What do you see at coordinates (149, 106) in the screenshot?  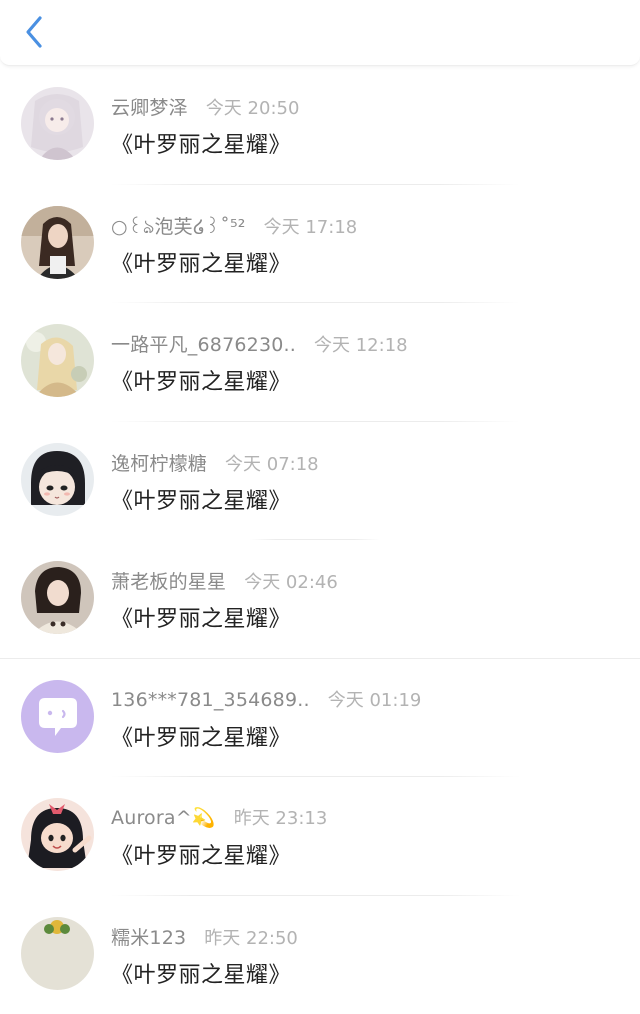 I see `user-name: 云卿梦泽` at bounding box center [149, 106].